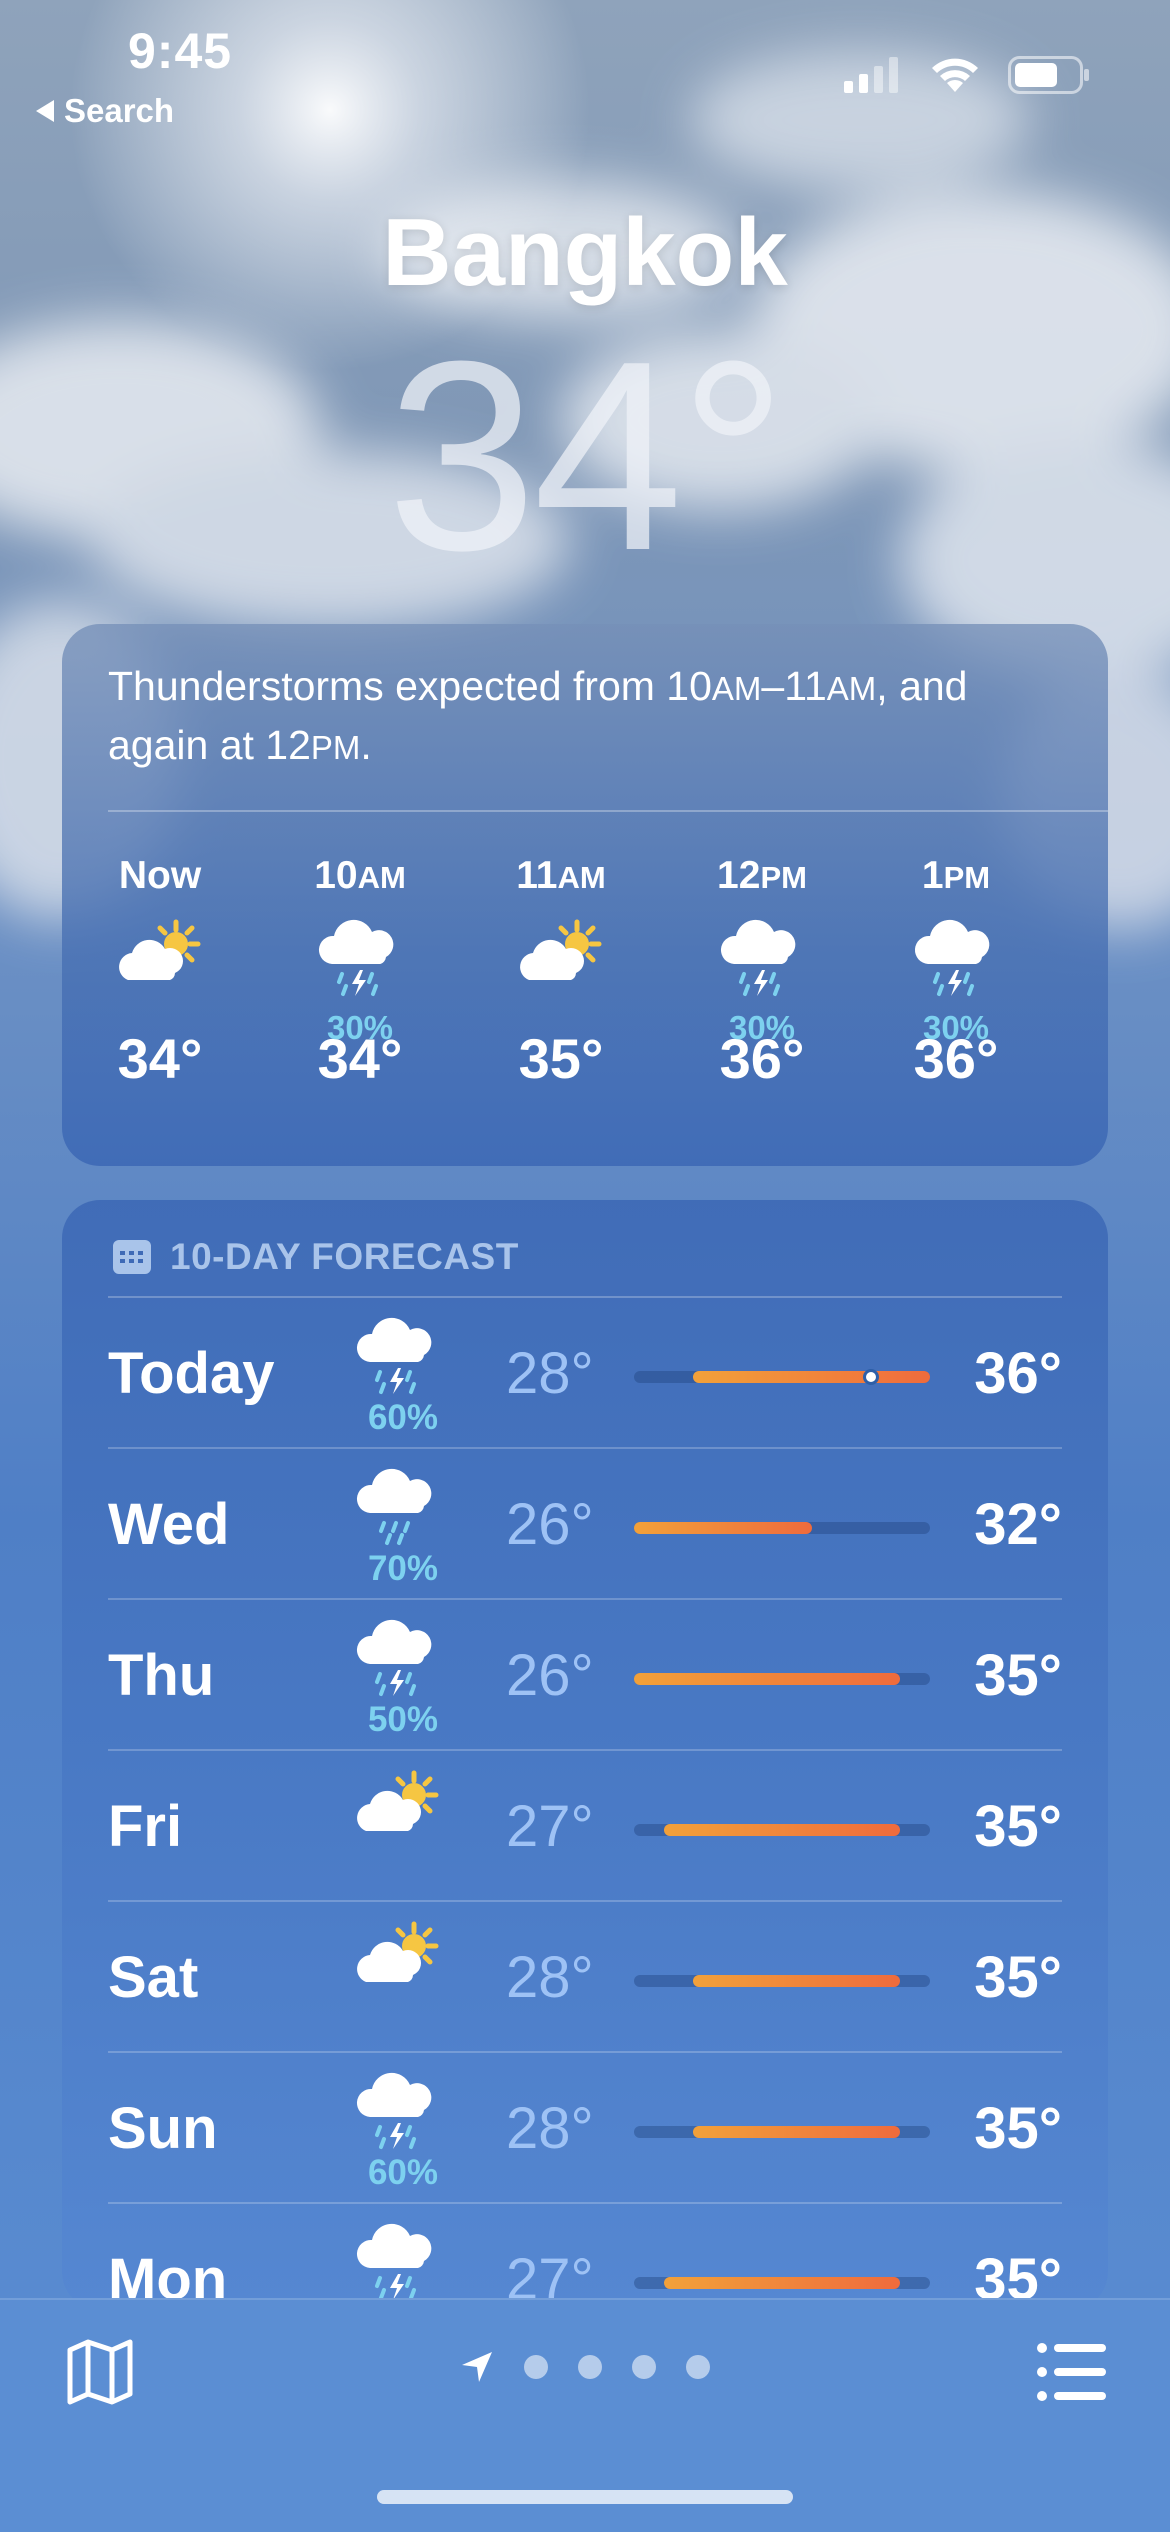 The image size is (1170, 2532). What do you see at coordinates (585, 252) in the screenshot?
I see `city-name: Bangkok` at bounding box center [585, 252].